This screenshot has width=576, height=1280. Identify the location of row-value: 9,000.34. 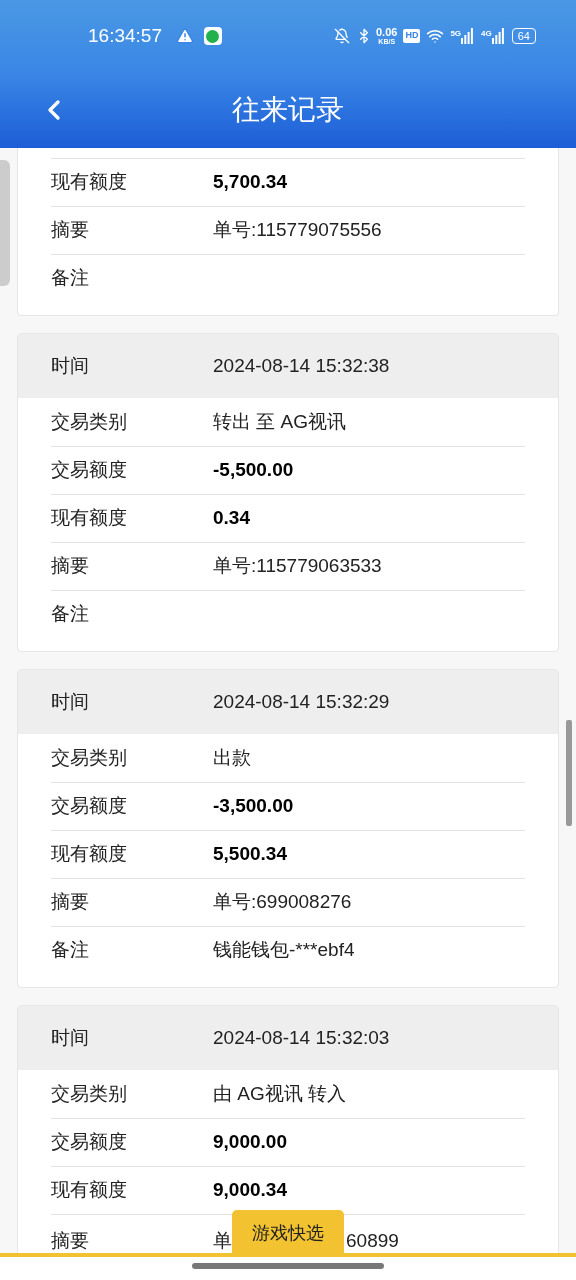
(250, 1190).